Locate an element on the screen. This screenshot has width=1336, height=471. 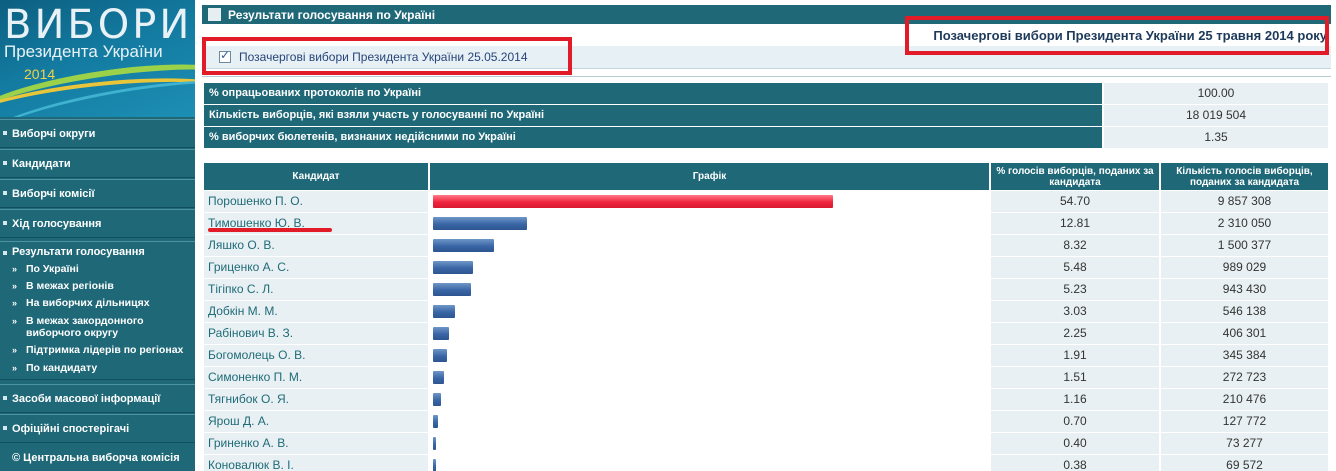
summary-label: % опрацьованих протоколів по Україні is located at coordinates (653, 93).